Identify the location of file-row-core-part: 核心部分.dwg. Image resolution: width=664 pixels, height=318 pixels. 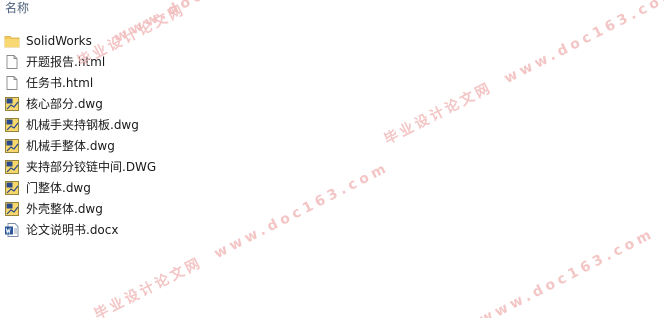
(78, 103).